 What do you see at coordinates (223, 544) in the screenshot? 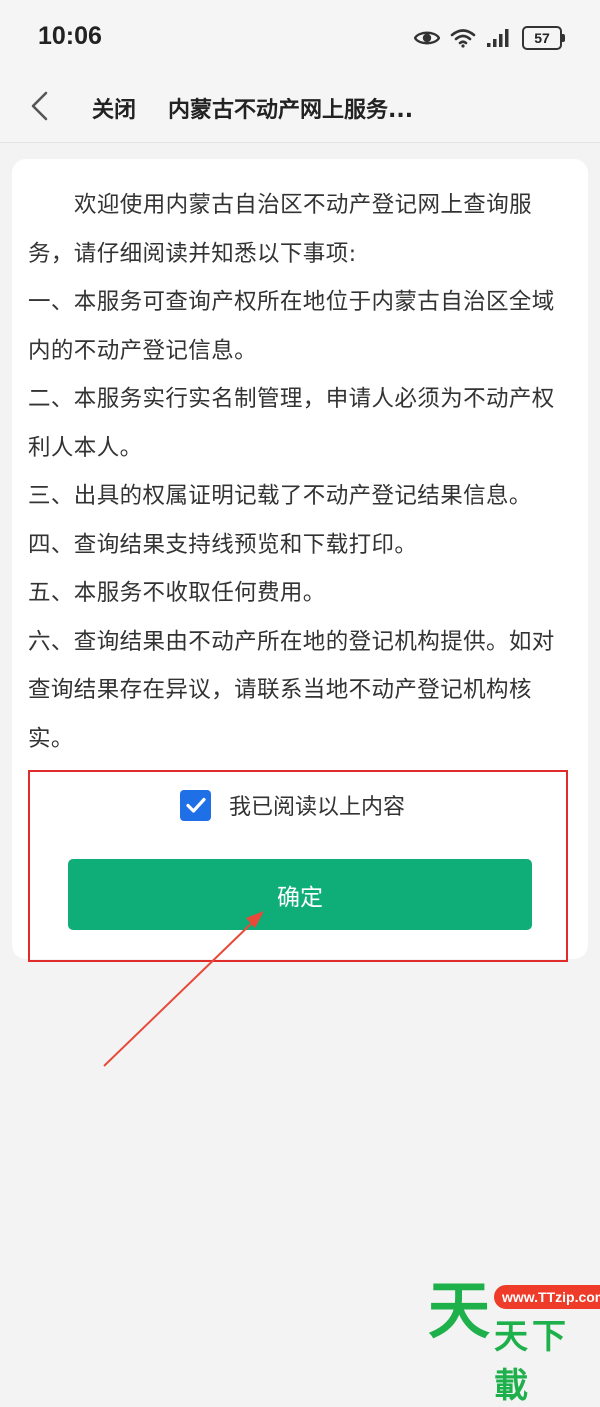
I see `notice-item: 四、查询结果支持线预览和下载打印。` at bounding box center [223, 544].